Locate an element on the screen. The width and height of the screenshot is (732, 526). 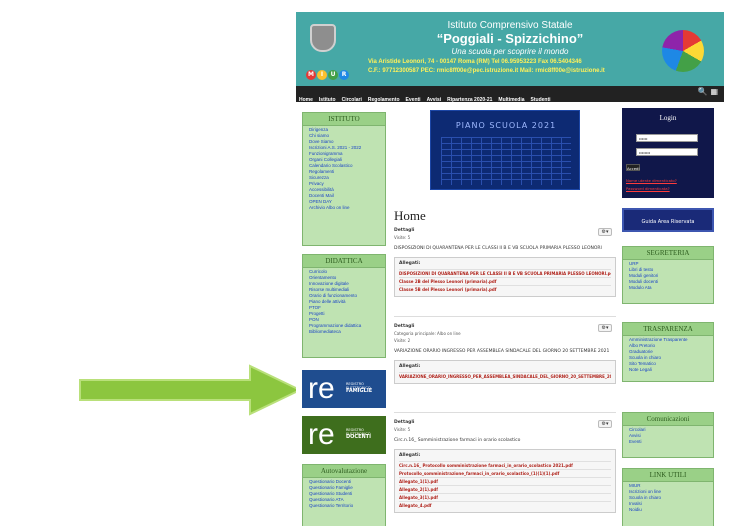
didattica-link: Orientamento is located at coordinates (344, 277).